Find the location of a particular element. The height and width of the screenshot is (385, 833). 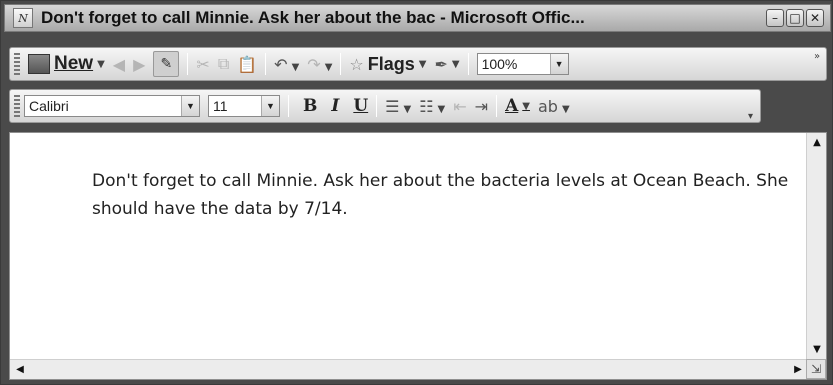

toolbar-options-icon: ▾ is located at coordinates (753, 117).